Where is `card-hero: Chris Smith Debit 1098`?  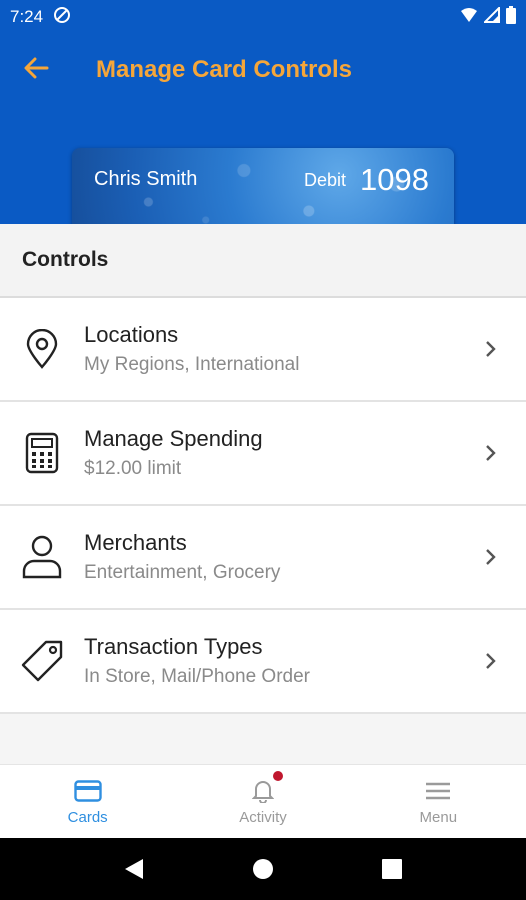
card-hero: Chris Smith Debit 1098 is located at coordinates (263, 165).